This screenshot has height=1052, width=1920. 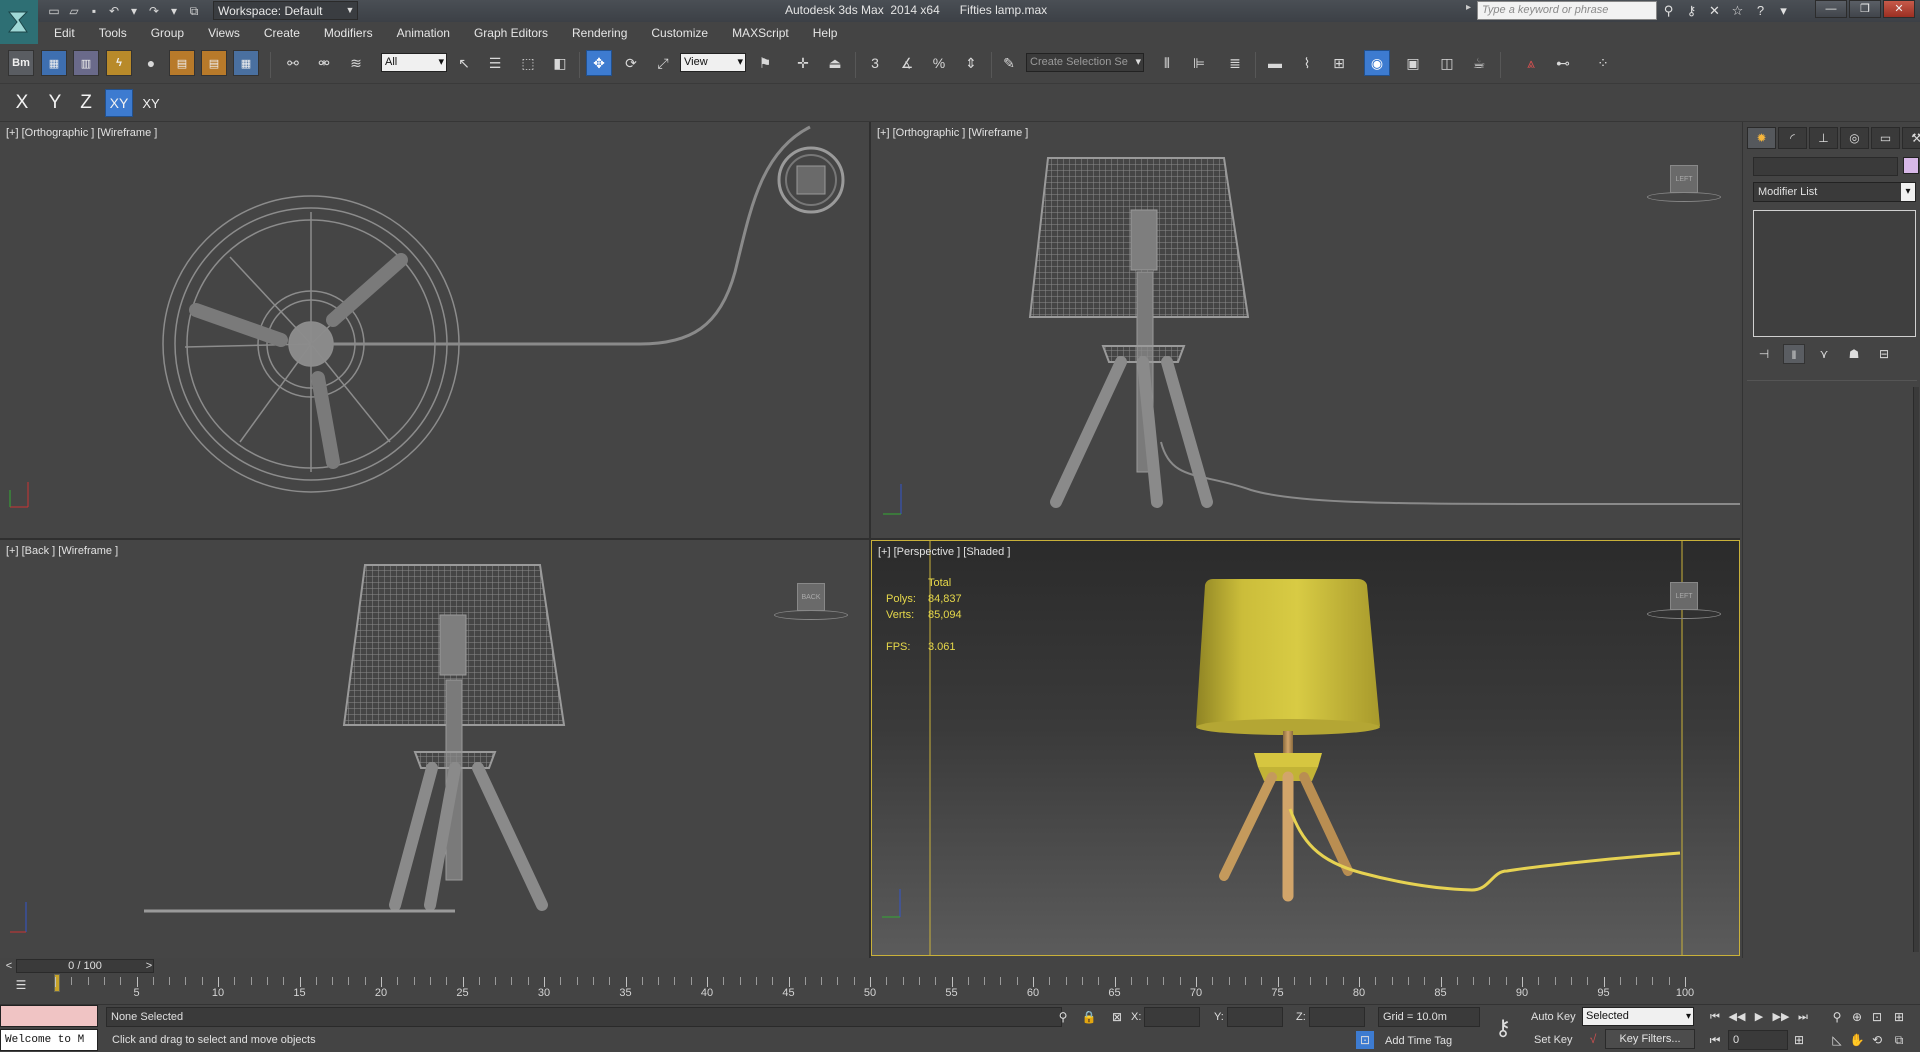 I want to click on link-icon: ⚯, so click(x=293, y=63).